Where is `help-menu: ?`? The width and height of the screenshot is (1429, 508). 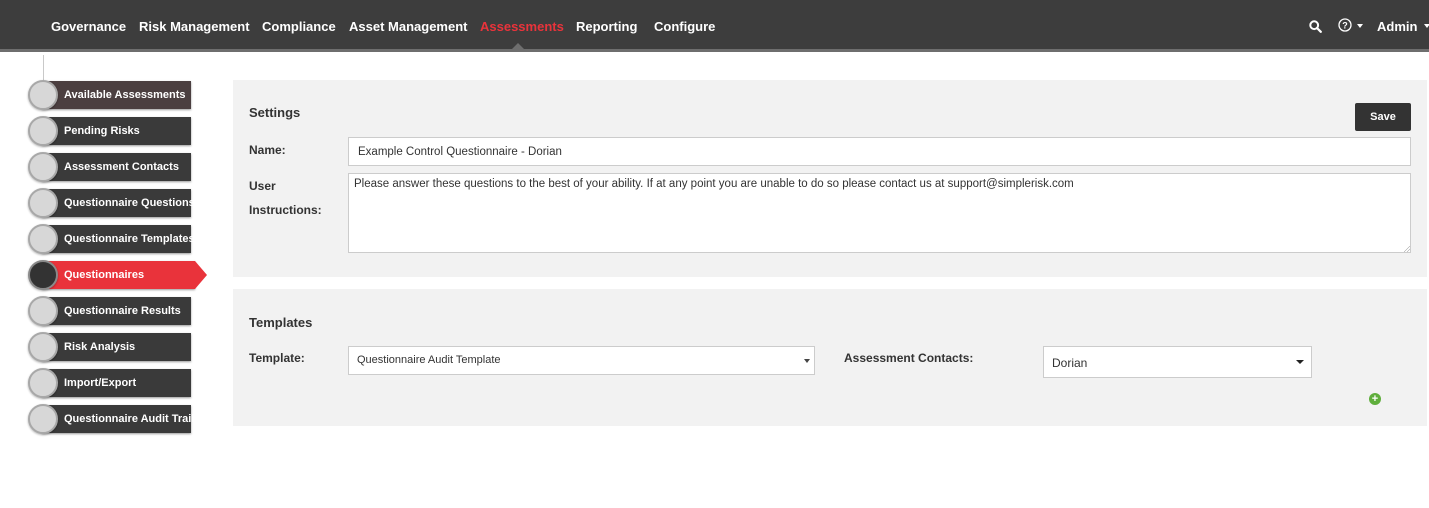
help-menu: ? is located at coordinates (1350, 26).